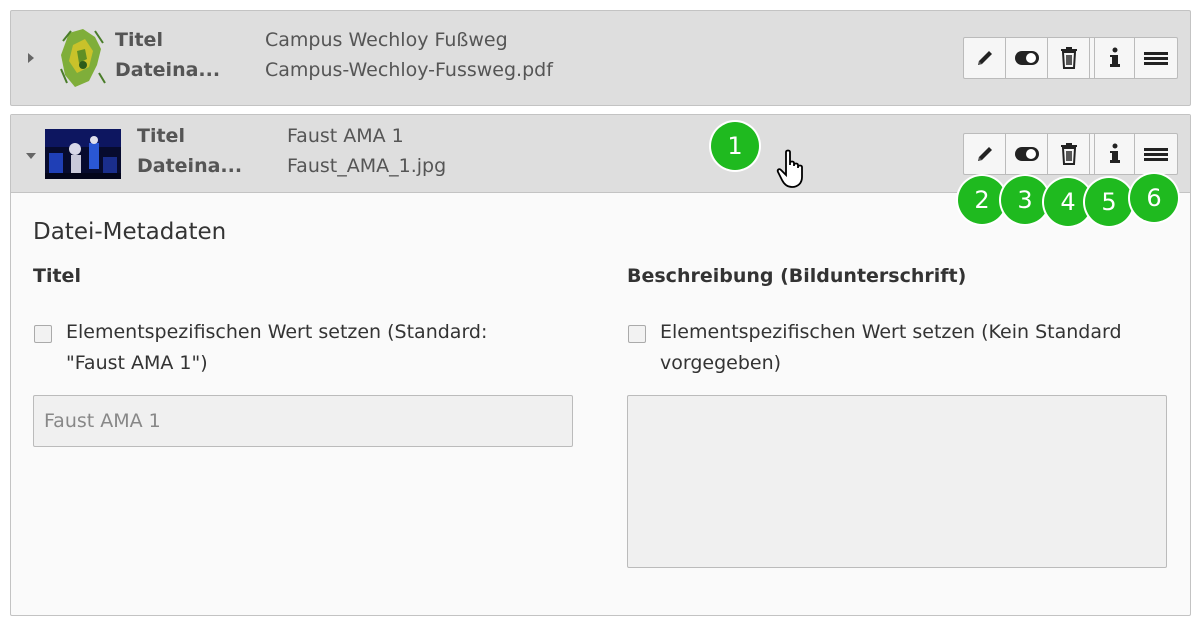 The width and height of the screenshot is (1200, 628). I want to click on expand-caret-icon, so click(31, 58).